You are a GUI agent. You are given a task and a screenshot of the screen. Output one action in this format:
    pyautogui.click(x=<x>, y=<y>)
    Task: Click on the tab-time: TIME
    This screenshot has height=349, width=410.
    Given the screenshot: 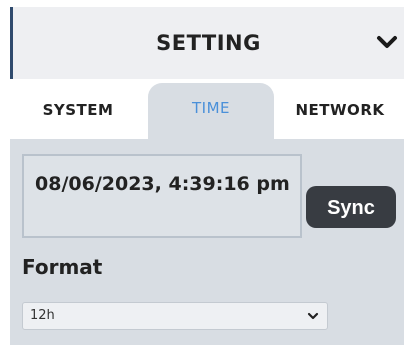 What is the action you would take?
    pyautogui.click(x=211, y=111)
    